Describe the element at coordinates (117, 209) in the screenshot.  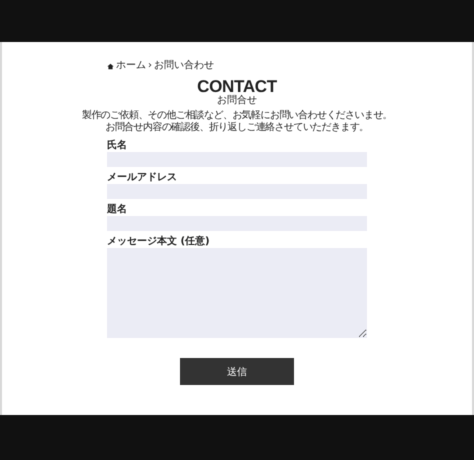
I see `field-label: 題名` at that location.